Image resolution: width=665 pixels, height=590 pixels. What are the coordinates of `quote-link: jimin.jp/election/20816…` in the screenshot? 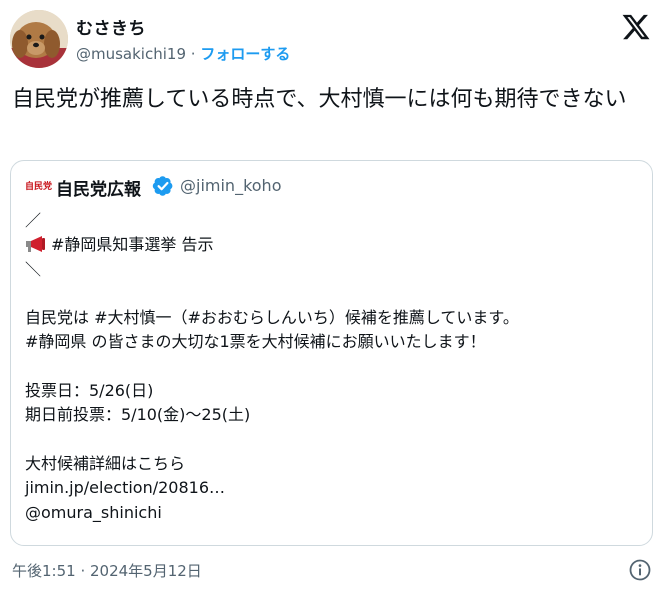 It's located at (330, 488).